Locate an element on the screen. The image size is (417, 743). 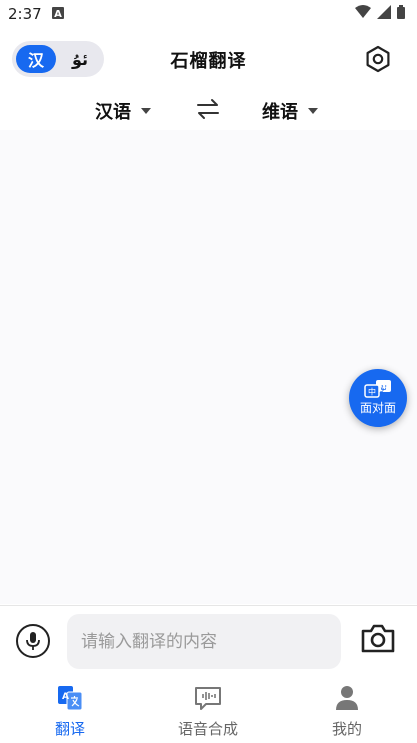
swap-icon is located at coordinates (208, 109).